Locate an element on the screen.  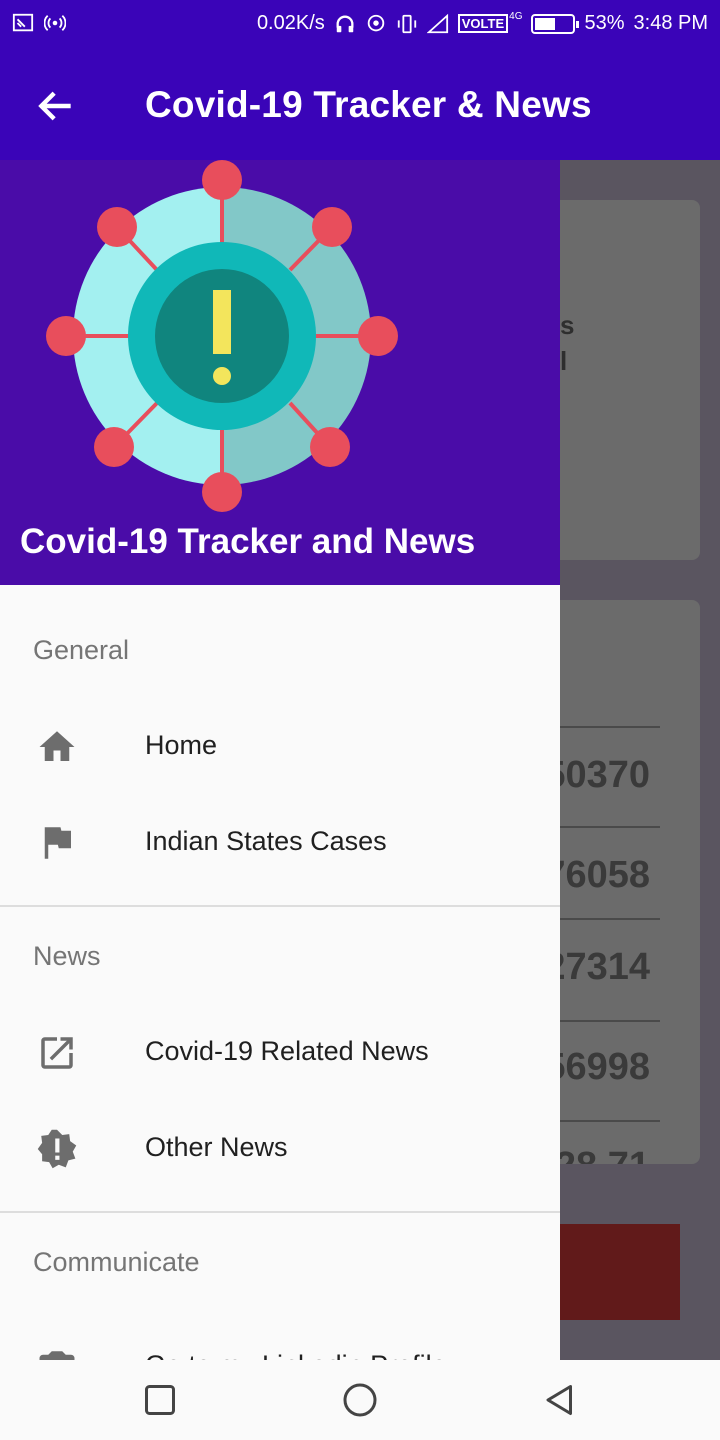
camera-icon is located at coordinates (57, 1355).